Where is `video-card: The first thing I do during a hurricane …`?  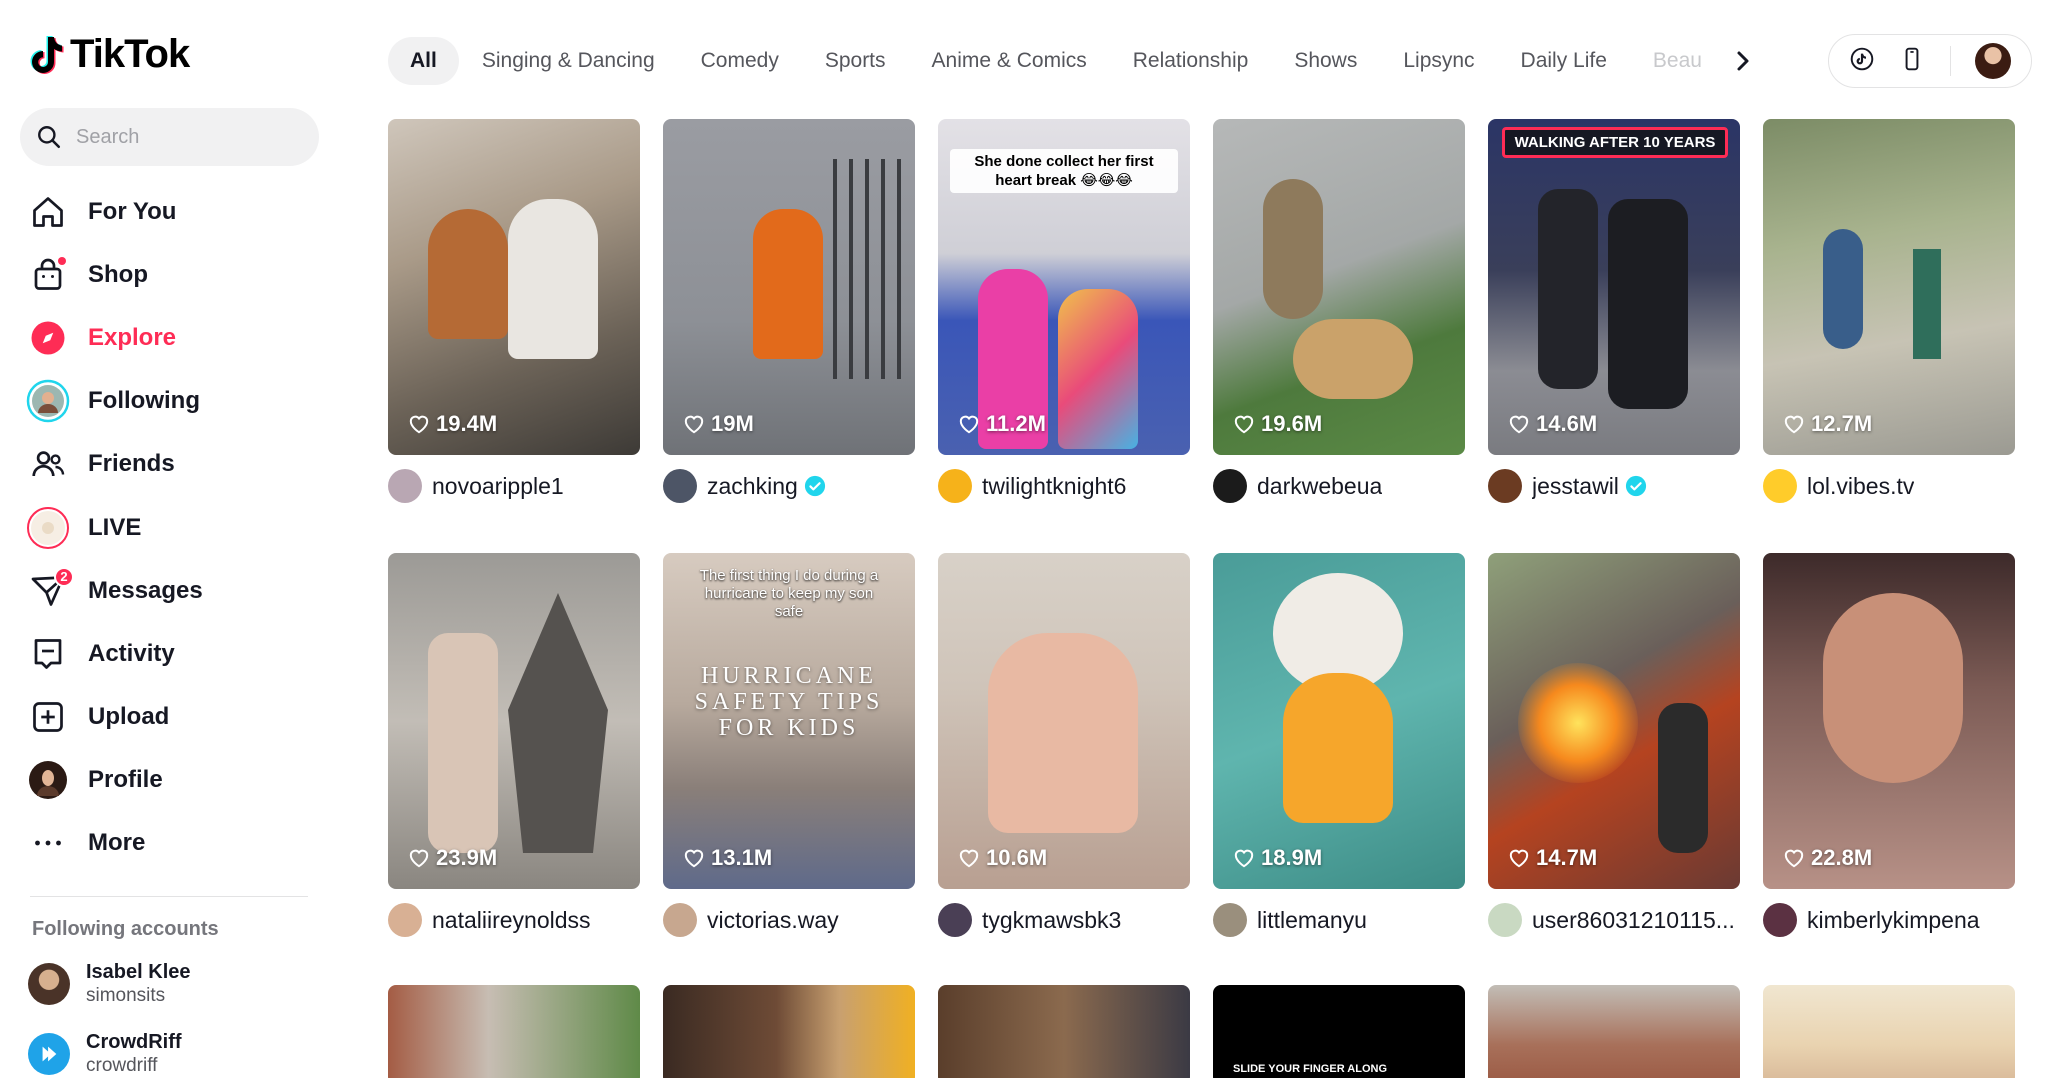
video-card: The first thing I do during a hurricane … is located at coordinates (789, 745).